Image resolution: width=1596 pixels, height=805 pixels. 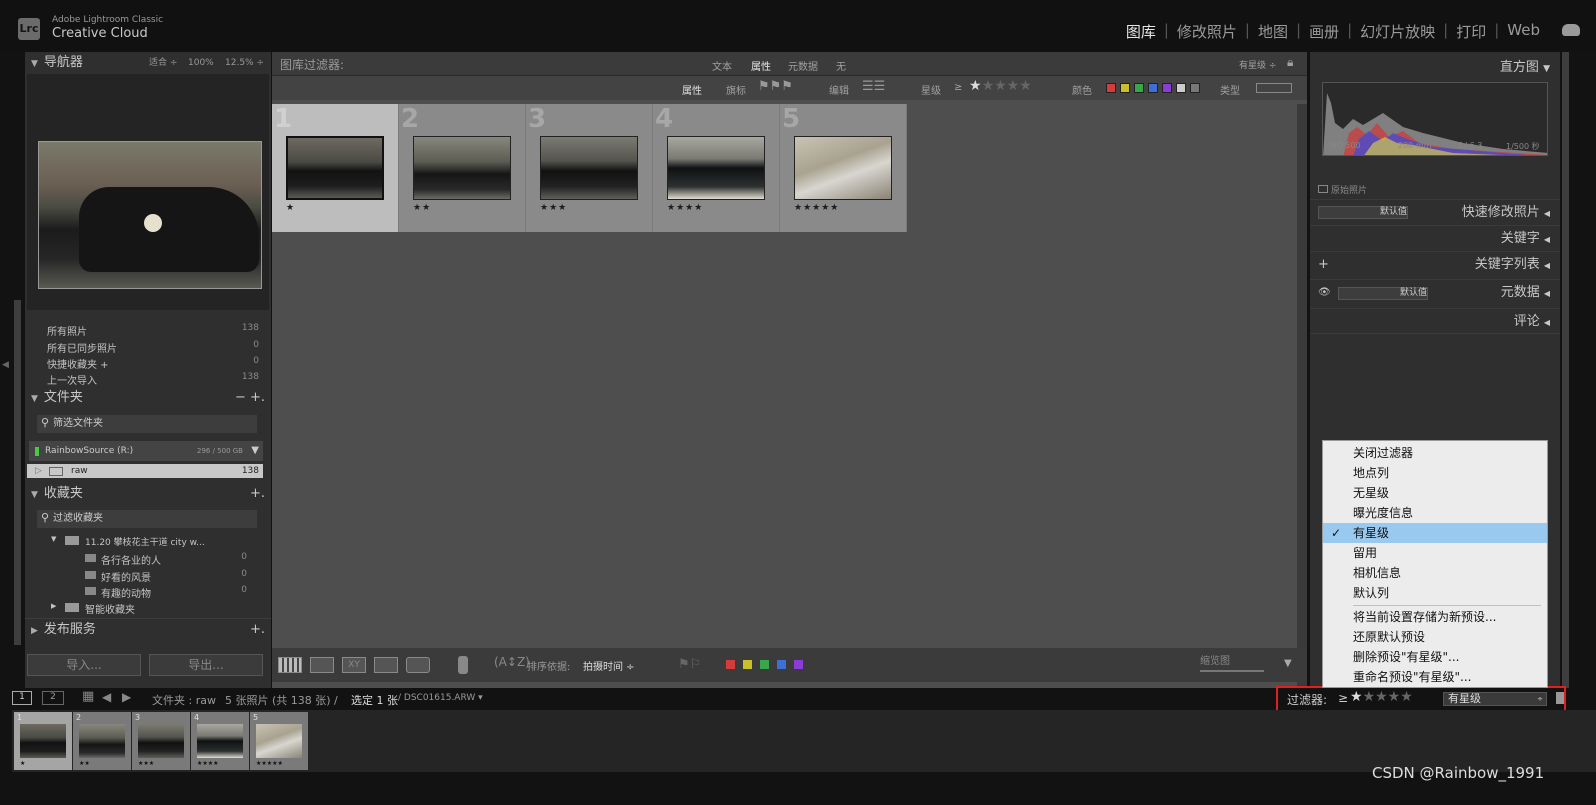 What do you see at coordinates (1435, 553) in the screenshot?
I see `menu-item: 留用` at bounding box center [1435, 553].